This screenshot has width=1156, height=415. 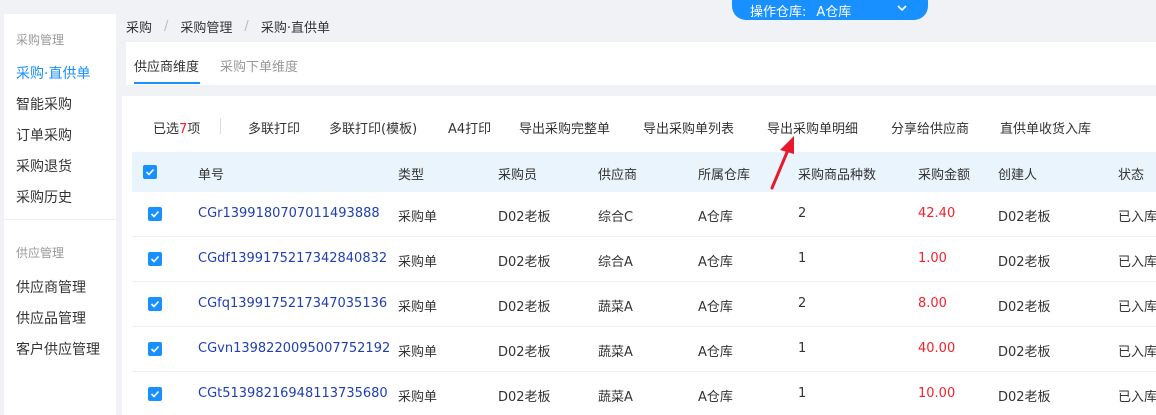 What do you see at coordinates (44, 197) in the screenshot?
I see `sidebar-item-purchase-history: 采购历史` at bounding box center [44, 197].